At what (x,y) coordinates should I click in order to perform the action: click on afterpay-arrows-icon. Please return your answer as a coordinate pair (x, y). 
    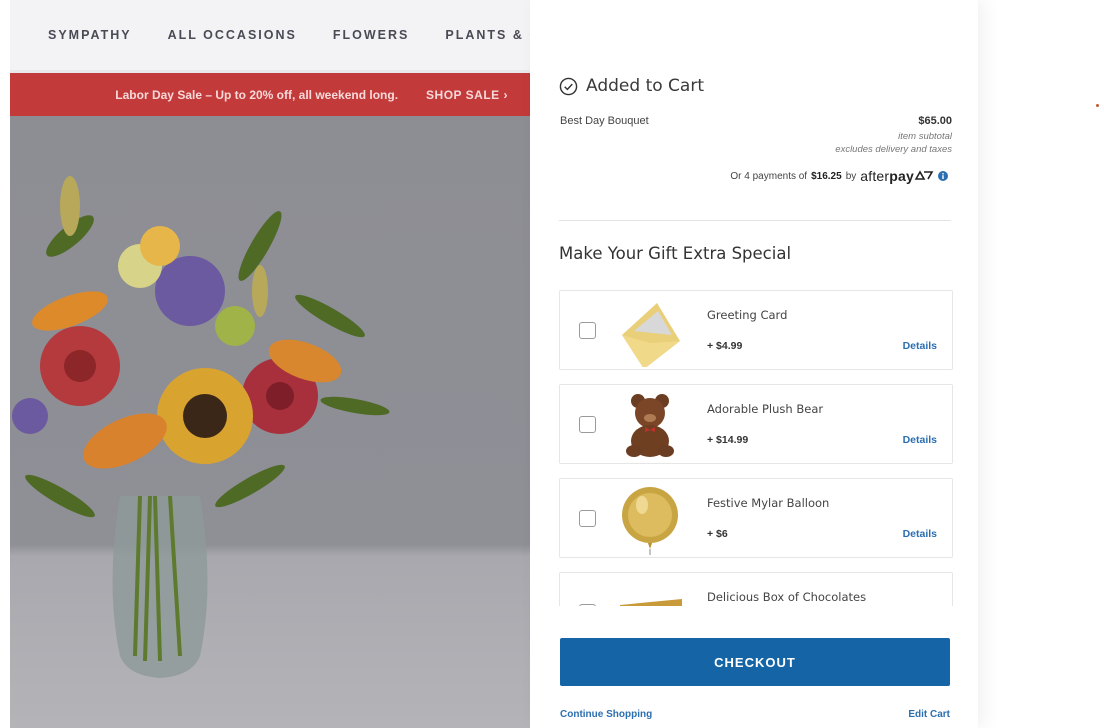
    Looking at the image, I should click on (924, 175).